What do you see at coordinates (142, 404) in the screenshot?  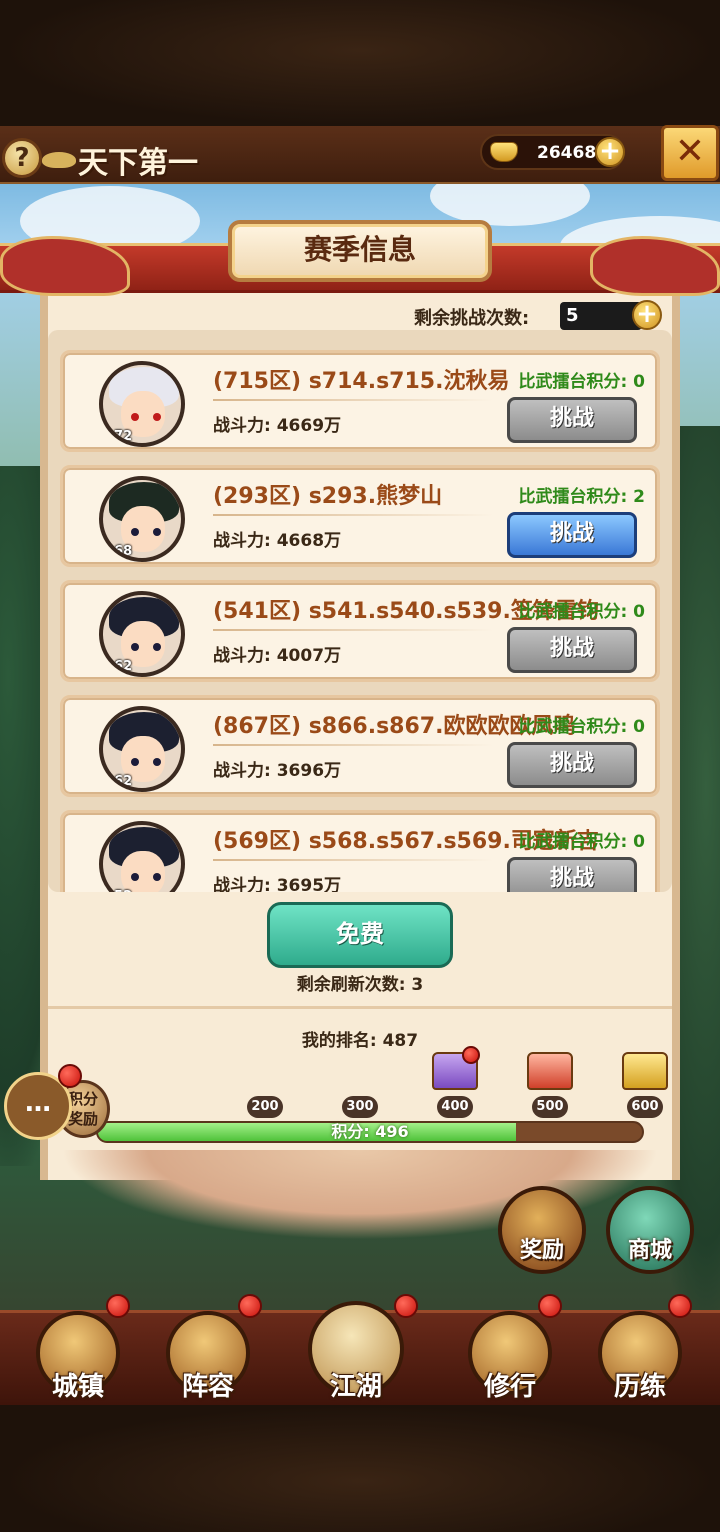 I see `avatar: 172` at bounding box center [142, 404].